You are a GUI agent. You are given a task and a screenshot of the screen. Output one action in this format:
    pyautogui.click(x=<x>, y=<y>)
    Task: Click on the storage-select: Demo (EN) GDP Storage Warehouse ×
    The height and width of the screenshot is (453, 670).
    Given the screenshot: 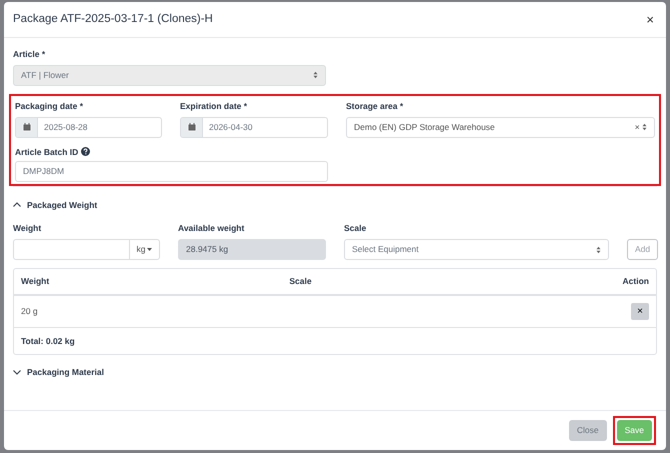 What is the action you would take?
    pyautogui.click(x=500, y=127)
    